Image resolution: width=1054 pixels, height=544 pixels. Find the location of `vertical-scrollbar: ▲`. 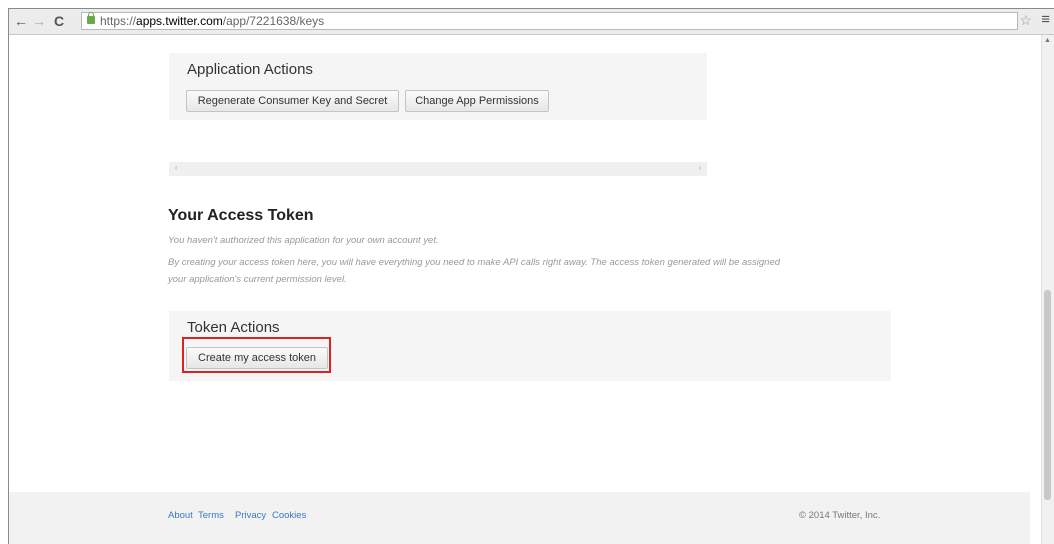

vertical-scrollbar: ▲ is located at coordinates (1047, 289).